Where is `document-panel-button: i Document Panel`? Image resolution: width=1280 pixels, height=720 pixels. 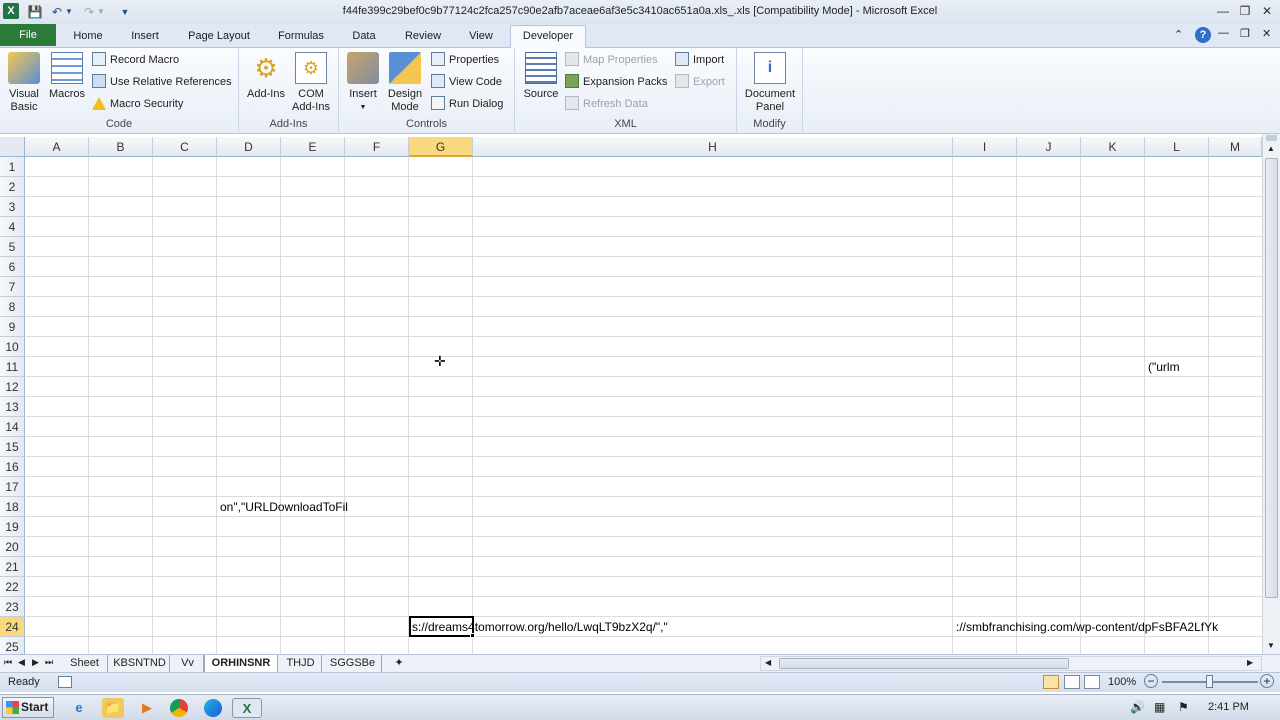 document-panel-button: i Document Panel is located at coordinates (770, 83).